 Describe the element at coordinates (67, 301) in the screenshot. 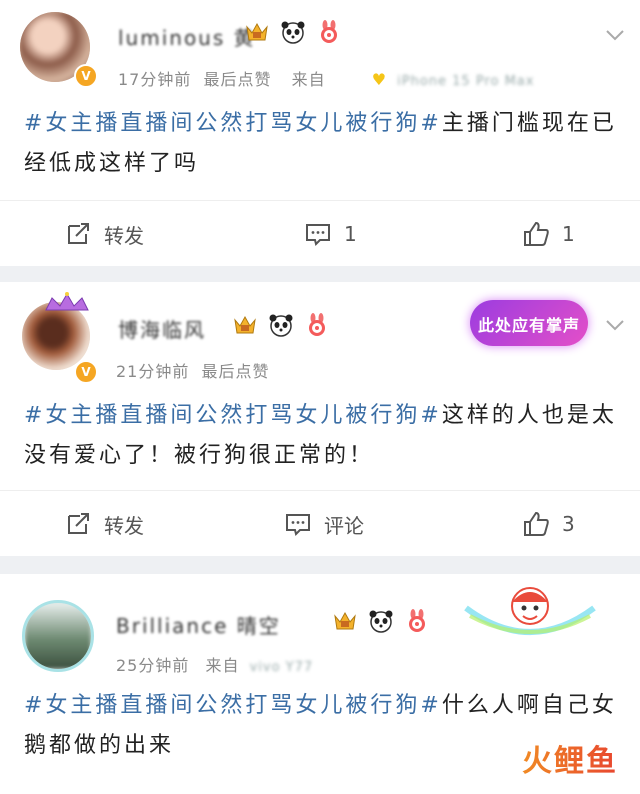

I see `crown-frame-icon` at that location.